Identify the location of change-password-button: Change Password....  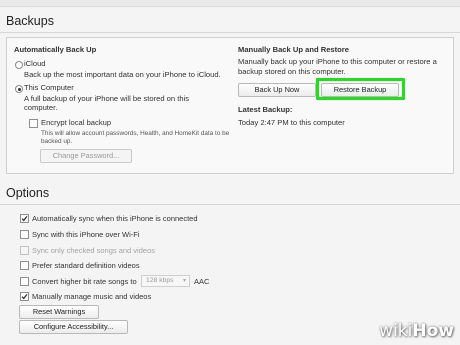
(86, 156).